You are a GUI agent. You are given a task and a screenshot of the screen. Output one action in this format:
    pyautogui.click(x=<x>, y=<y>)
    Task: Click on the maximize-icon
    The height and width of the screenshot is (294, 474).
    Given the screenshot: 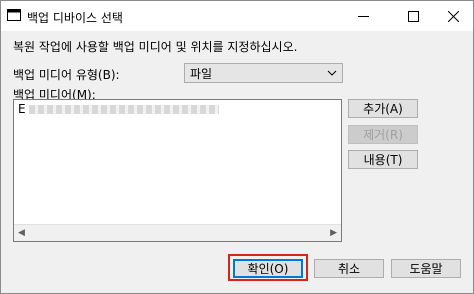 What is the action you would take?
    pyautogui.click(x=413, y=16)
    